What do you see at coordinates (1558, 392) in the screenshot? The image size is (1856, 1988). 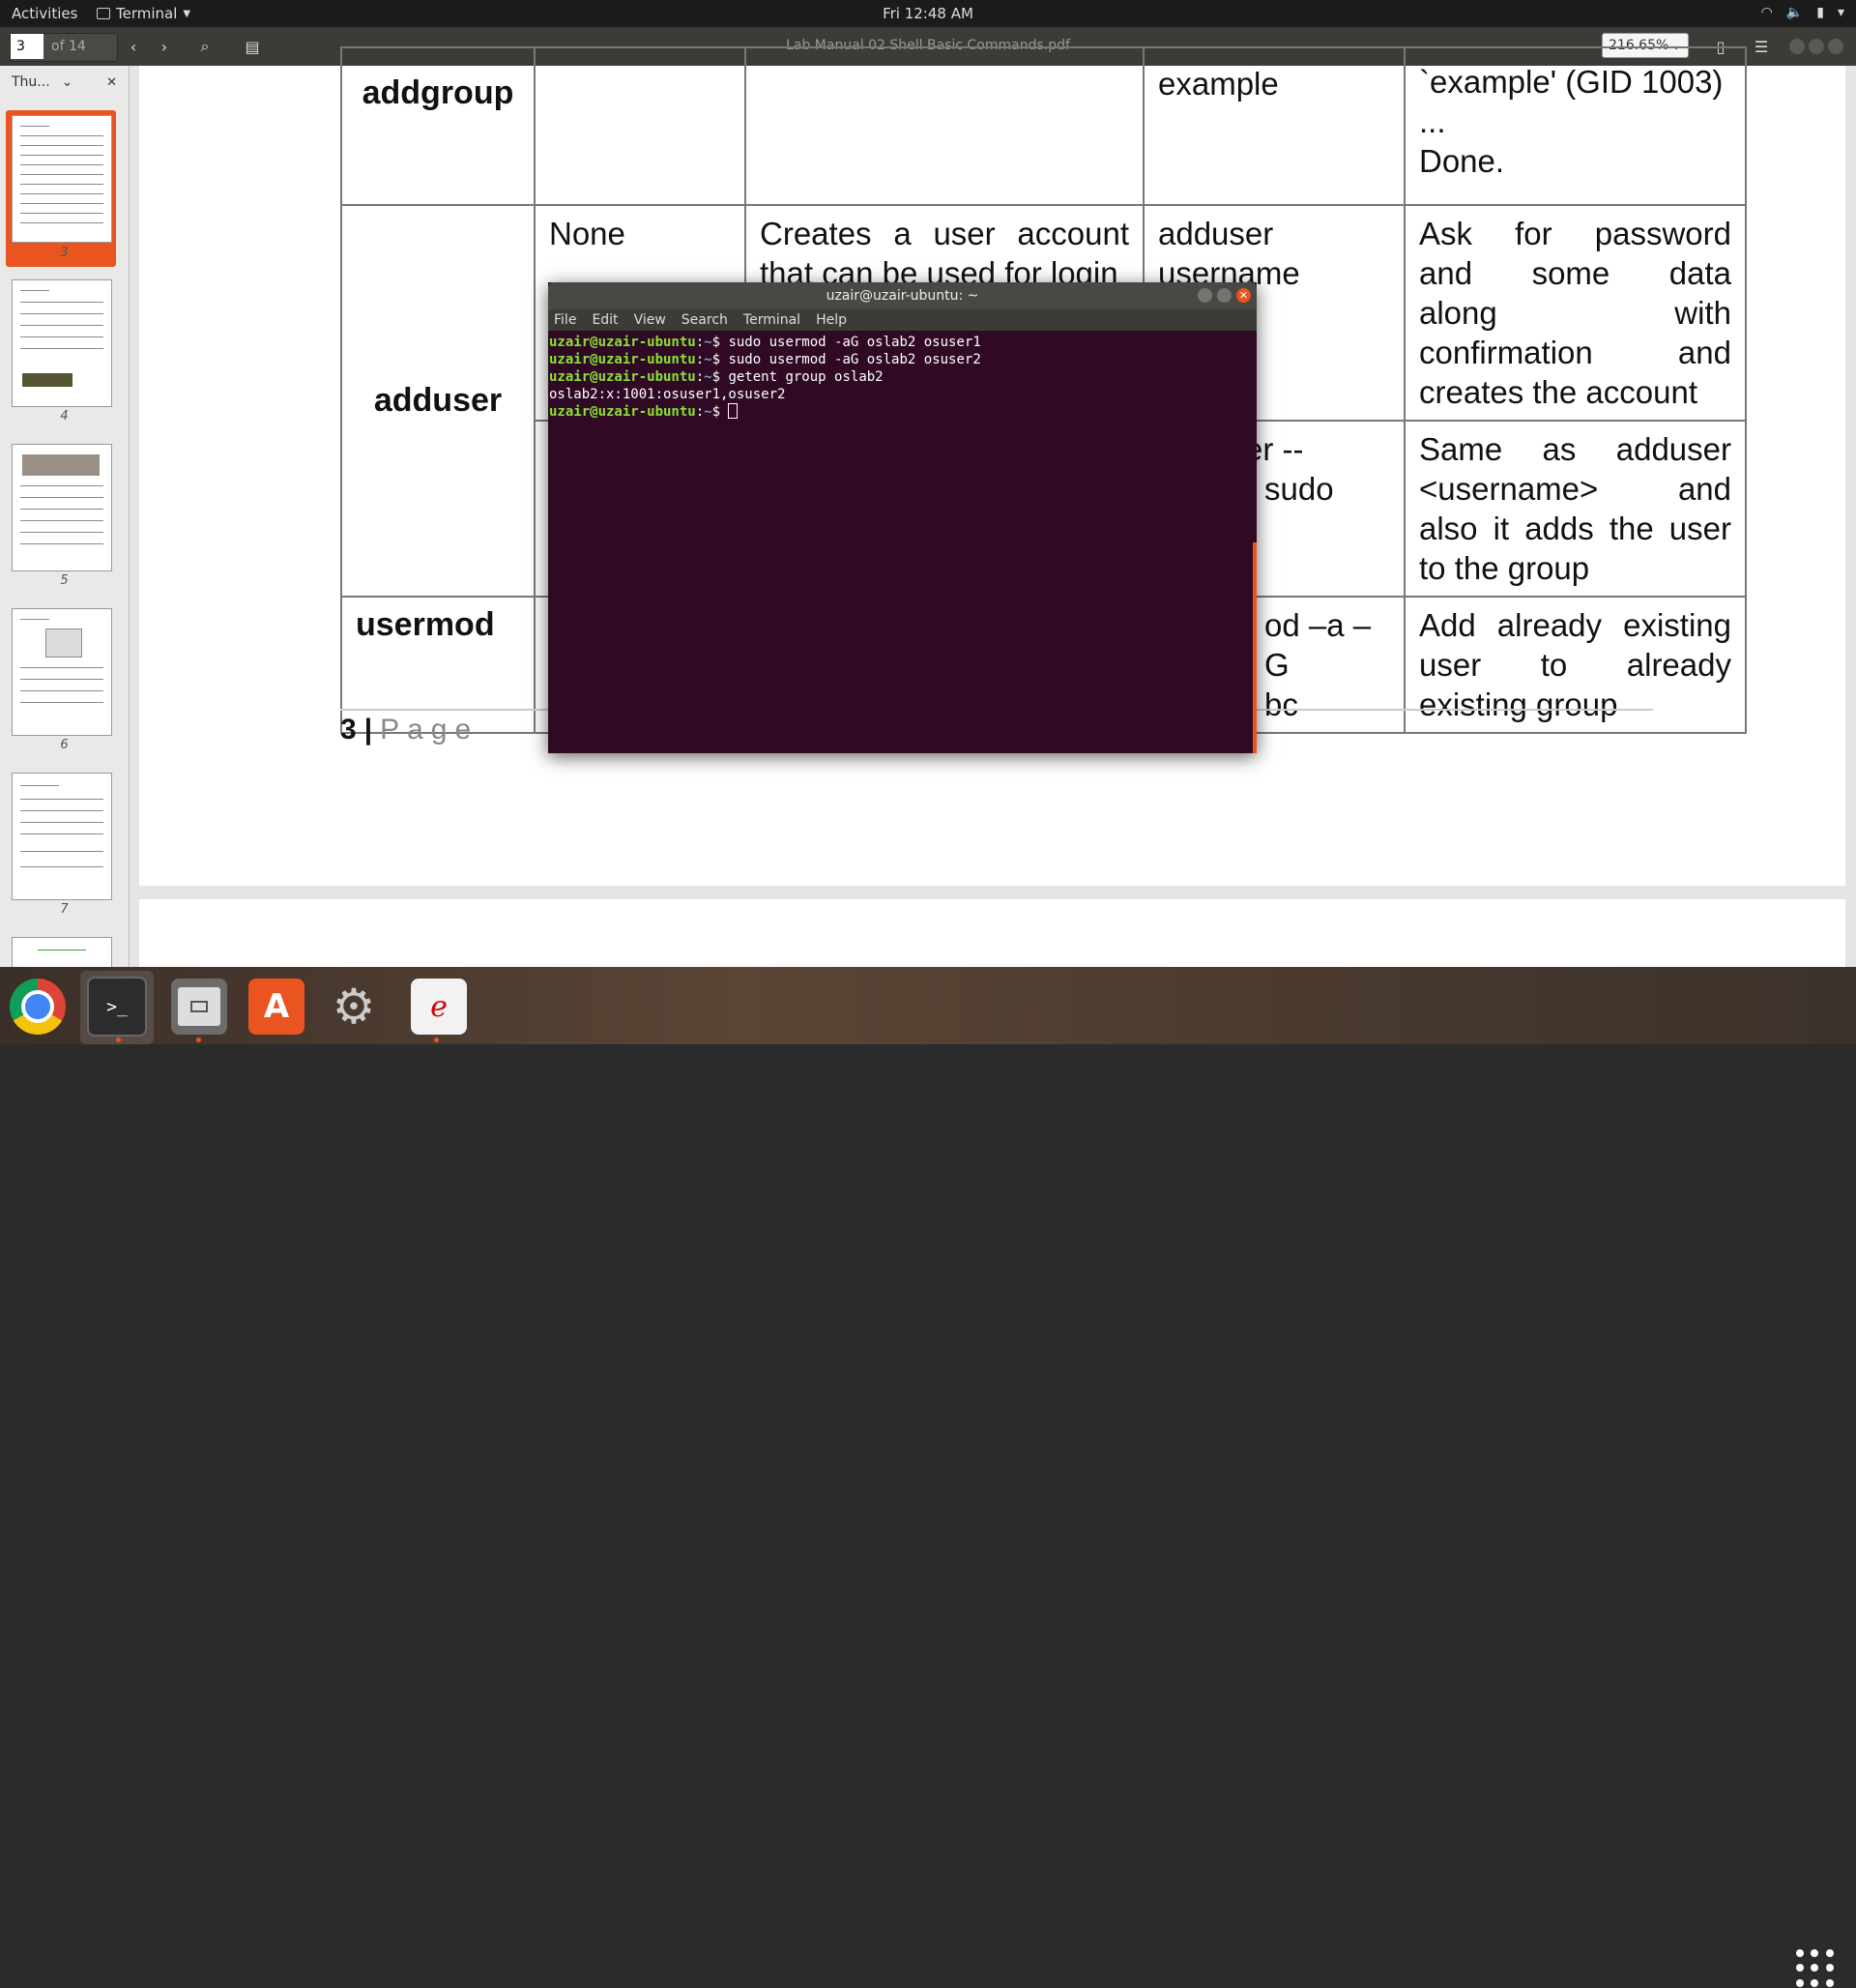 I see `cell-line: creates the account` at bounding box center [1558, 392].